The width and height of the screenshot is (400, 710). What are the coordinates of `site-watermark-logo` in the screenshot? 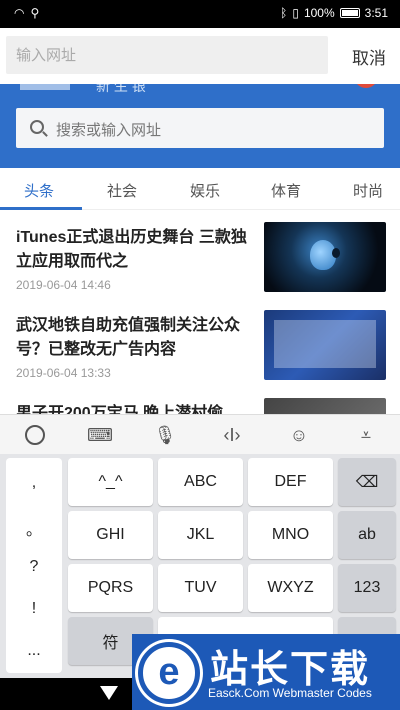 It's located at (169, 673).